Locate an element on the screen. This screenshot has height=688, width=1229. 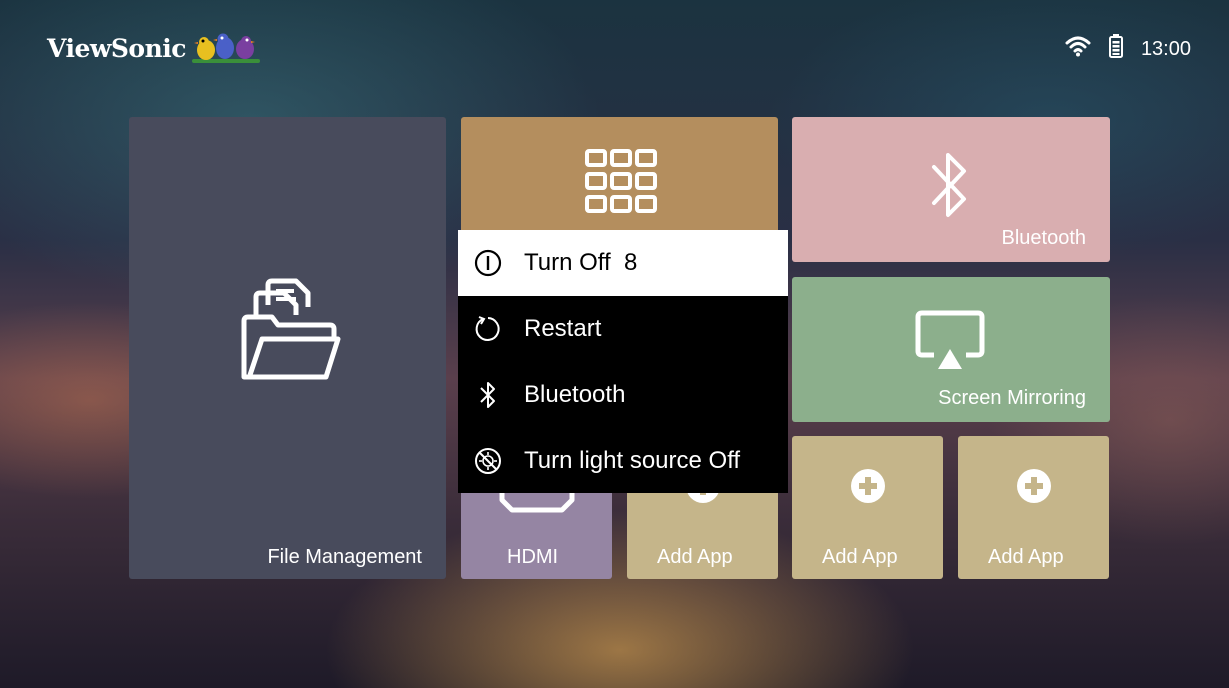
folder-icon is located at coordinates (289, 334).